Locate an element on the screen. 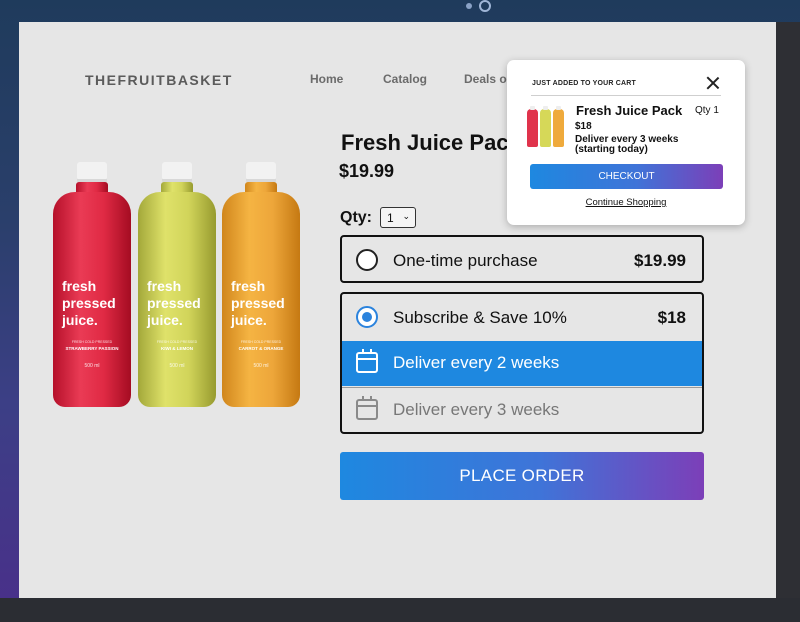 This screenshot has width=800, height=622. cart-item-delivery: Deliver every 3 weeks (starting today) is located at coordinates (627, 144).